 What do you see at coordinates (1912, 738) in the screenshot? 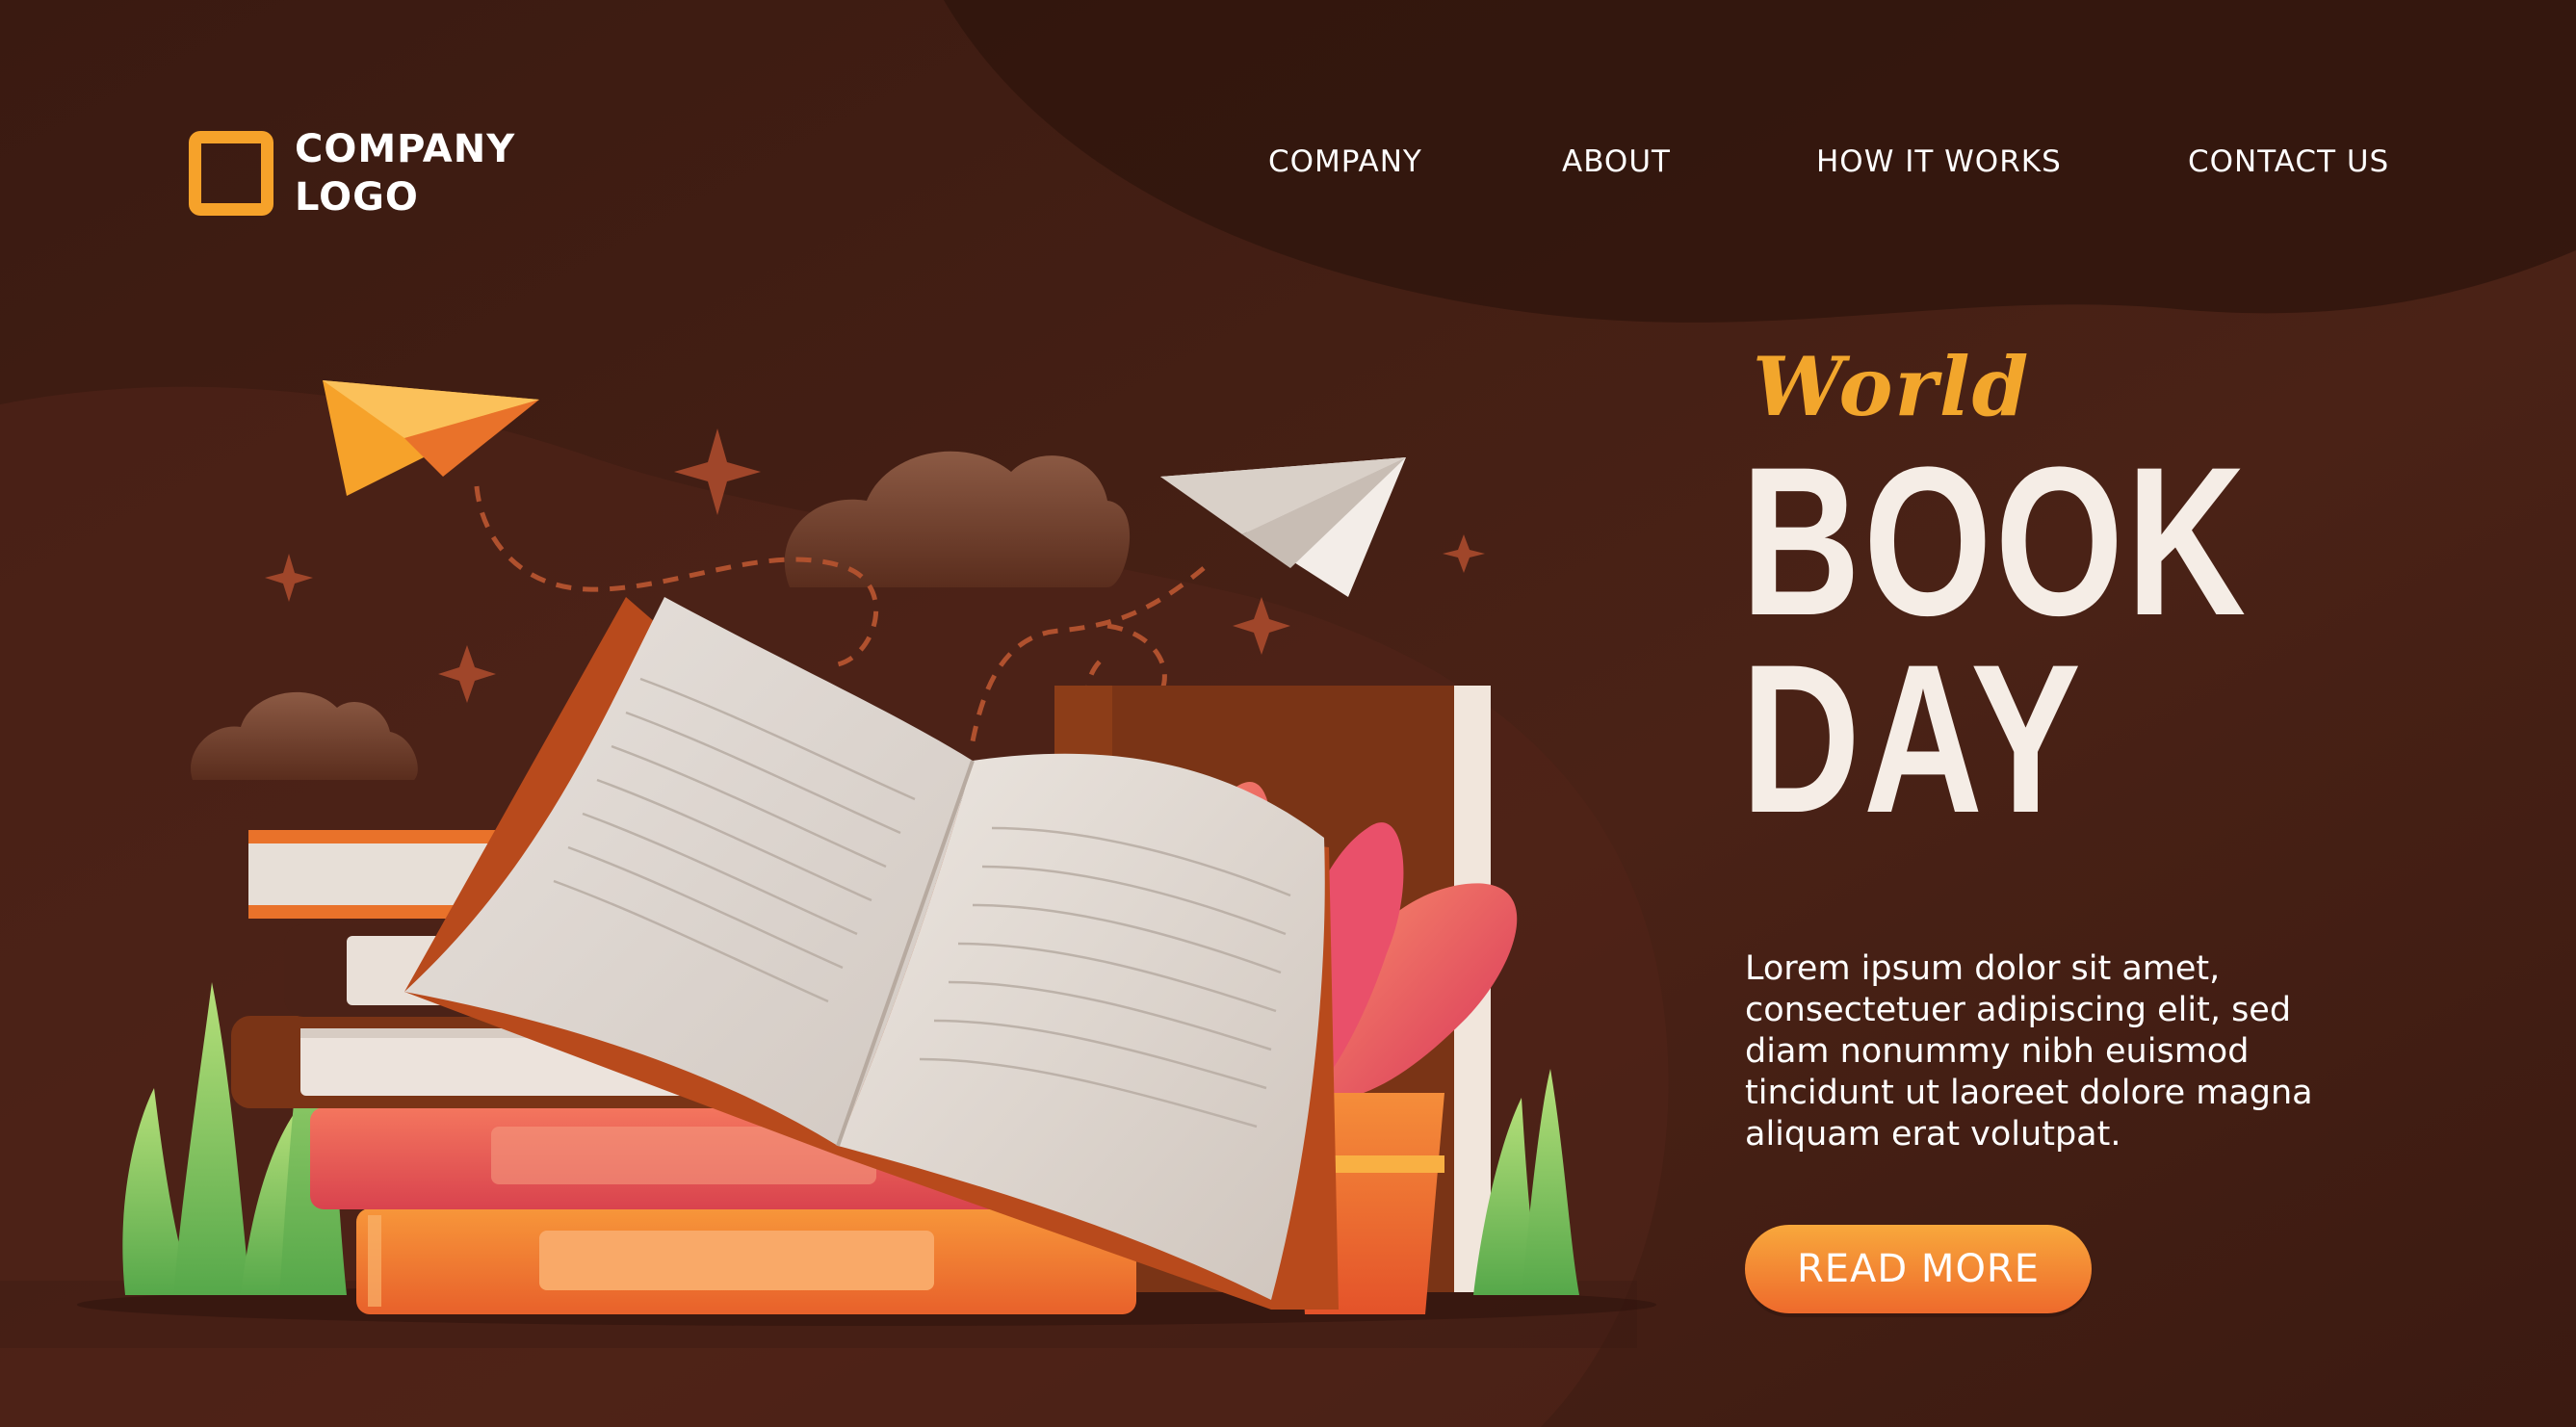
I see `hero-title-line-2: DAY` at bounding box center [1912, 738].